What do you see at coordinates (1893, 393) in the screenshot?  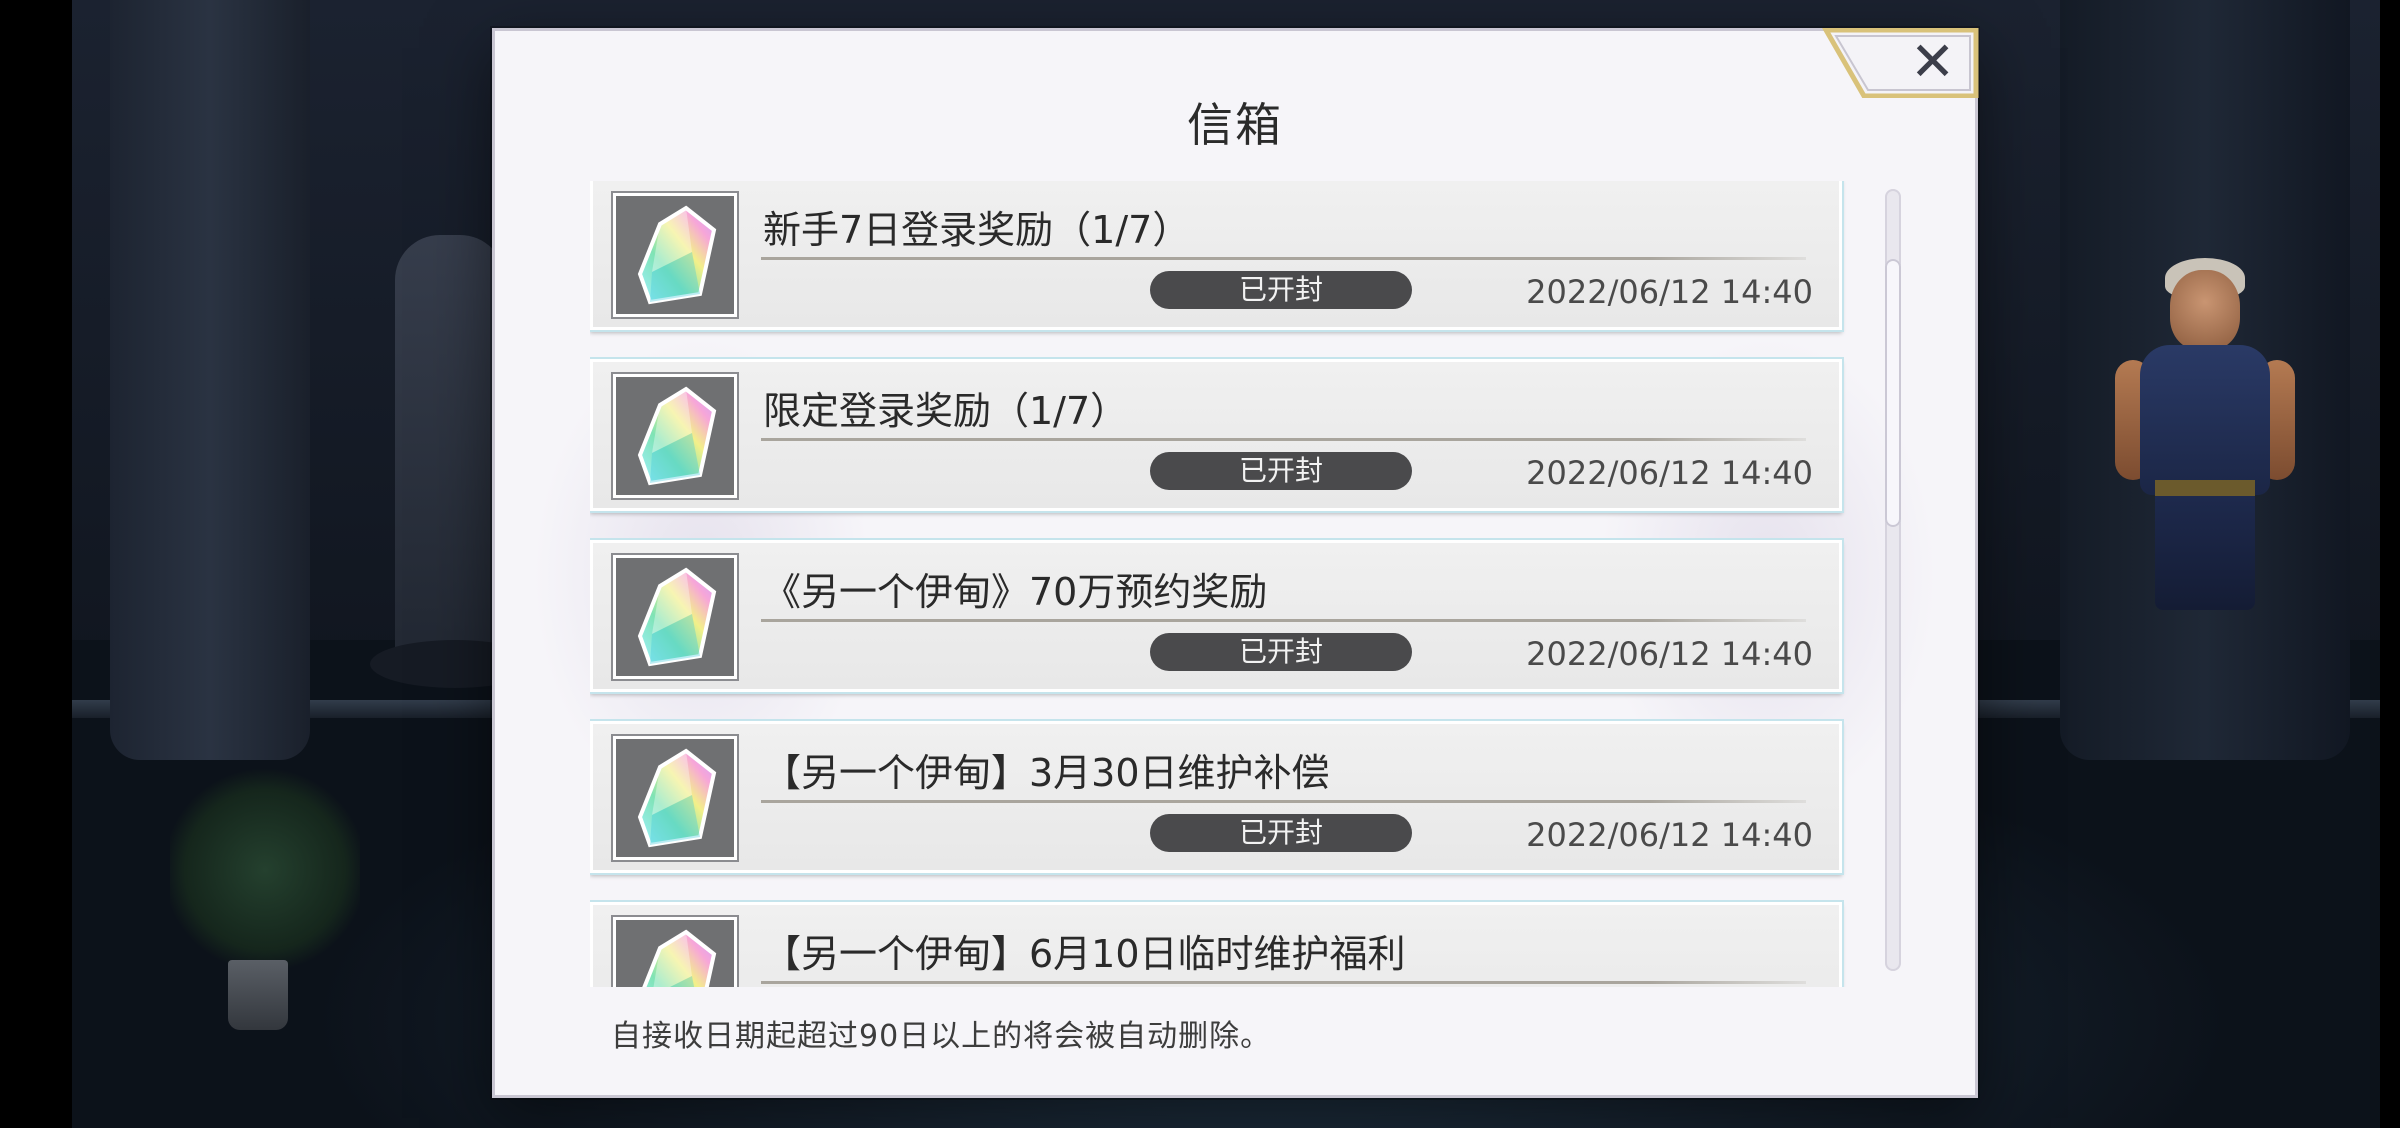 I see `scrollbar-thumb` at bounding box center [1893, 393].